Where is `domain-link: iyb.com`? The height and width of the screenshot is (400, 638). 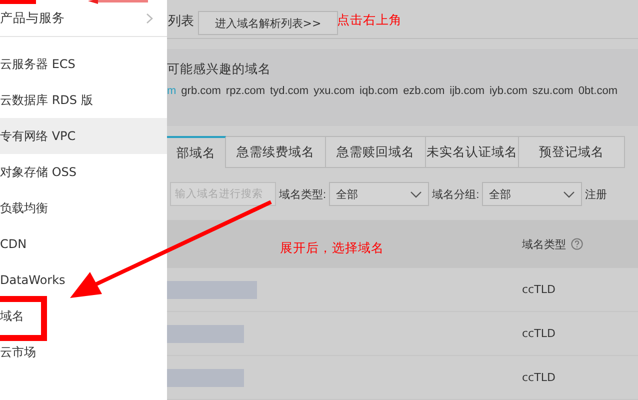
domain-link: iyb.com is located at coordinates (508, 91).